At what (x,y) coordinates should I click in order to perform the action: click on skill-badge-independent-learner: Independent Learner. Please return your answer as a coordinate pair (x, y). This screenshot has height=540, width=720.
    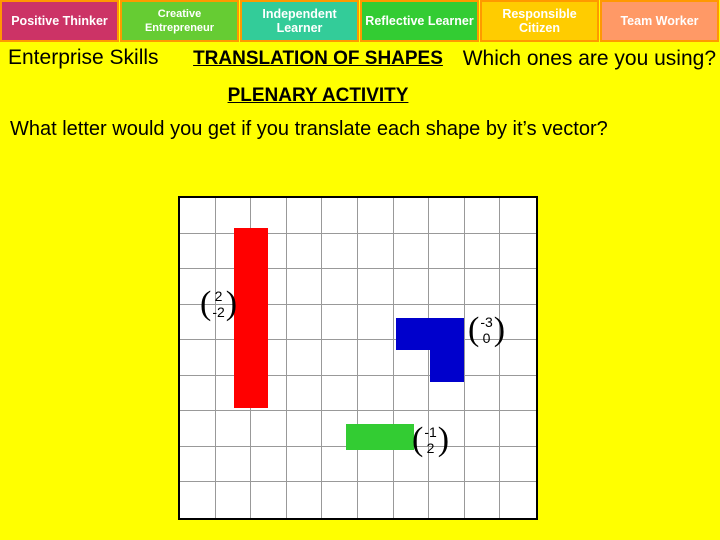
    Looking at the image, I should click on (299, 21).